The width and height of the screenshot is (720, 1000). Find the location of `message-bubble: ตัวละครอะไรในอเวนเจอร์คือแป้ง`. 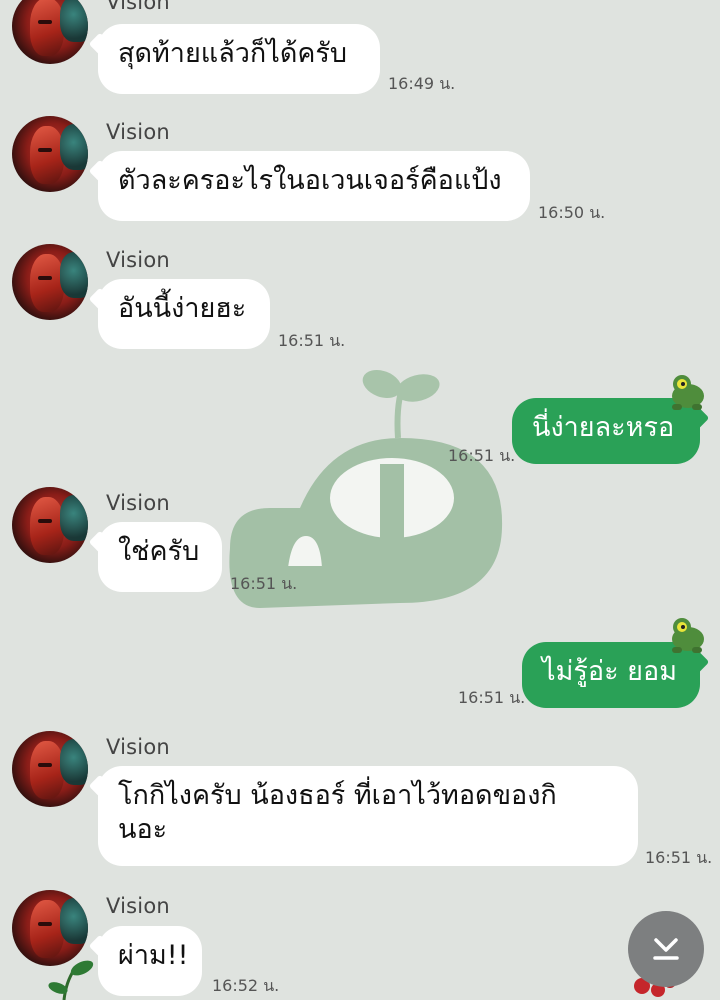

message-bubble: ตัวละครอะไรในอเวนเจอร์คือแป้ง is located at coordinates (314, 186).